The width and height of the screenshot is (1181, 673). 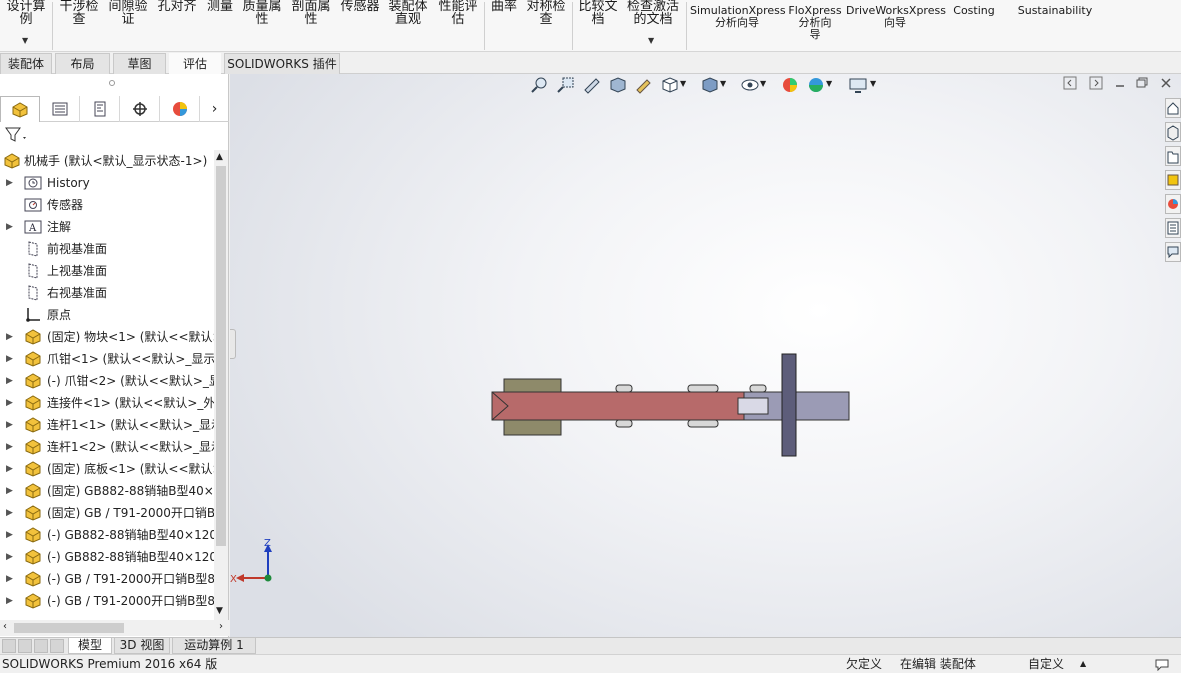 I want to click on tree-item: ▶ 连杆1<1> (默认<<默认>_显示, so click(x=107, y=425).